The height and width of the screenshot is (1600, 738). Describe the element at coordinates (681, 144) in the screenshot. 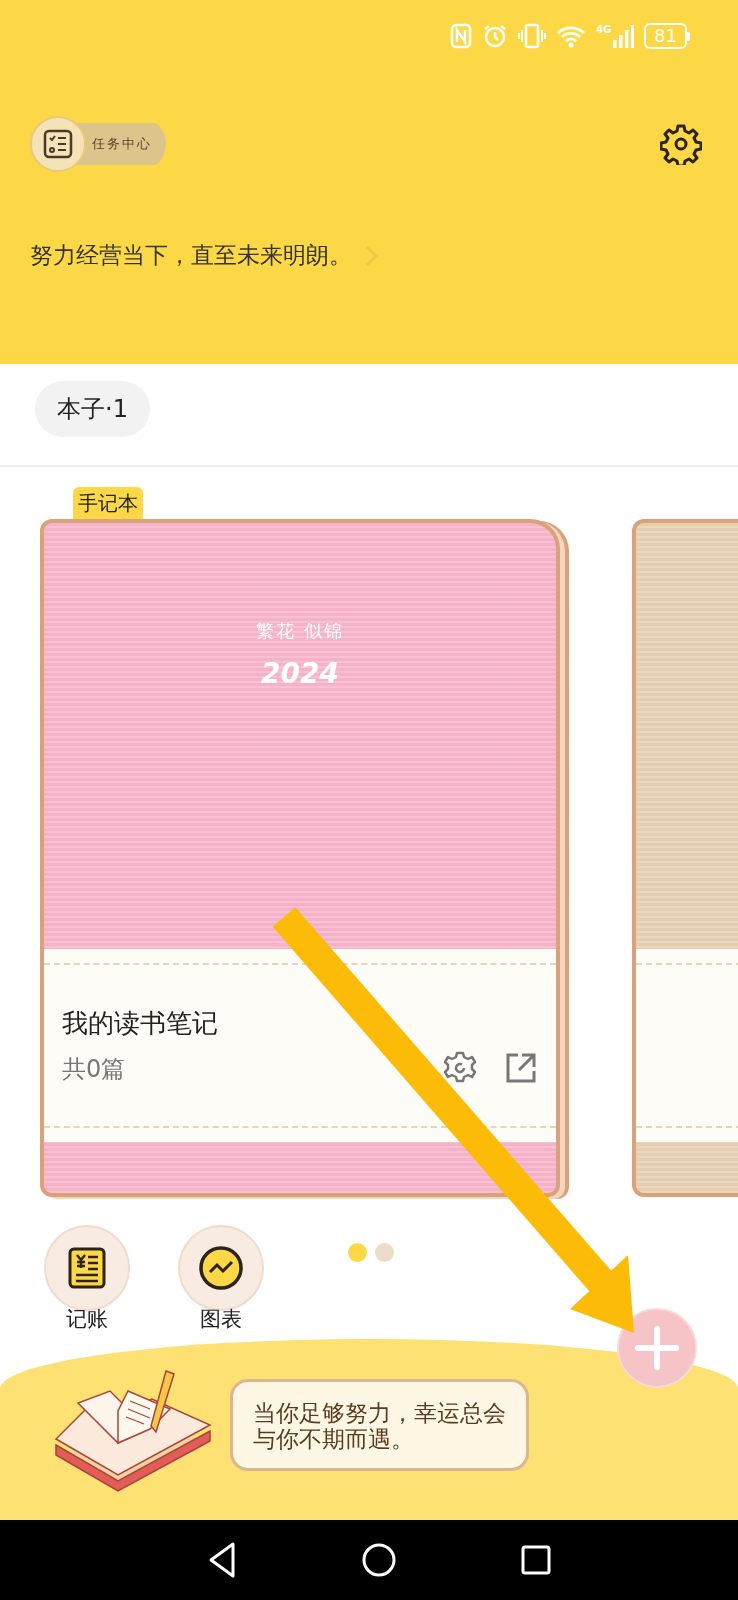

I see `settings-icon` at that location.